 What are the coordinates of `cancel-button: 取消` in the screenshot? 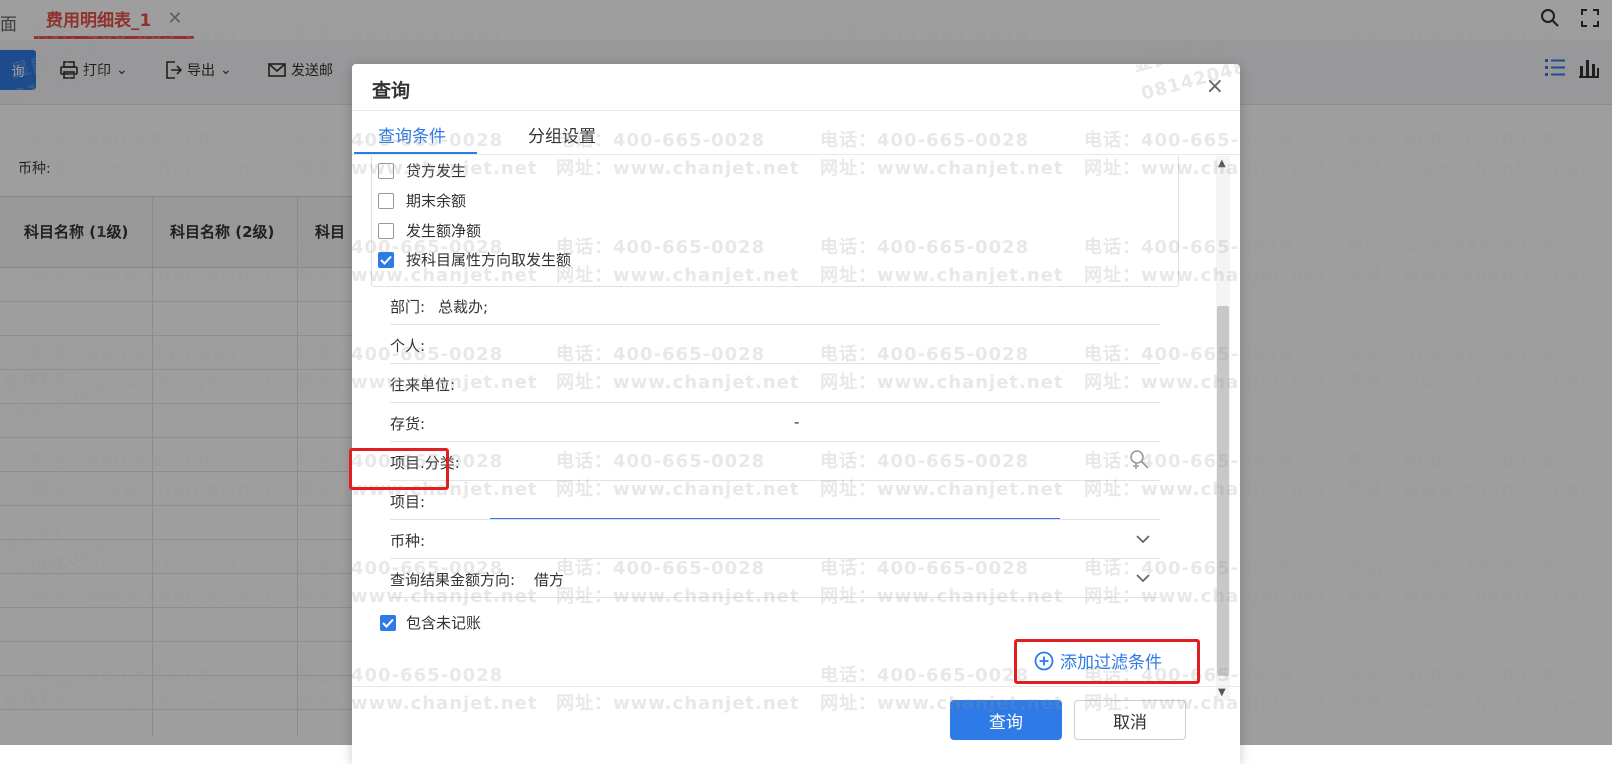 It's located at (1130, 720).